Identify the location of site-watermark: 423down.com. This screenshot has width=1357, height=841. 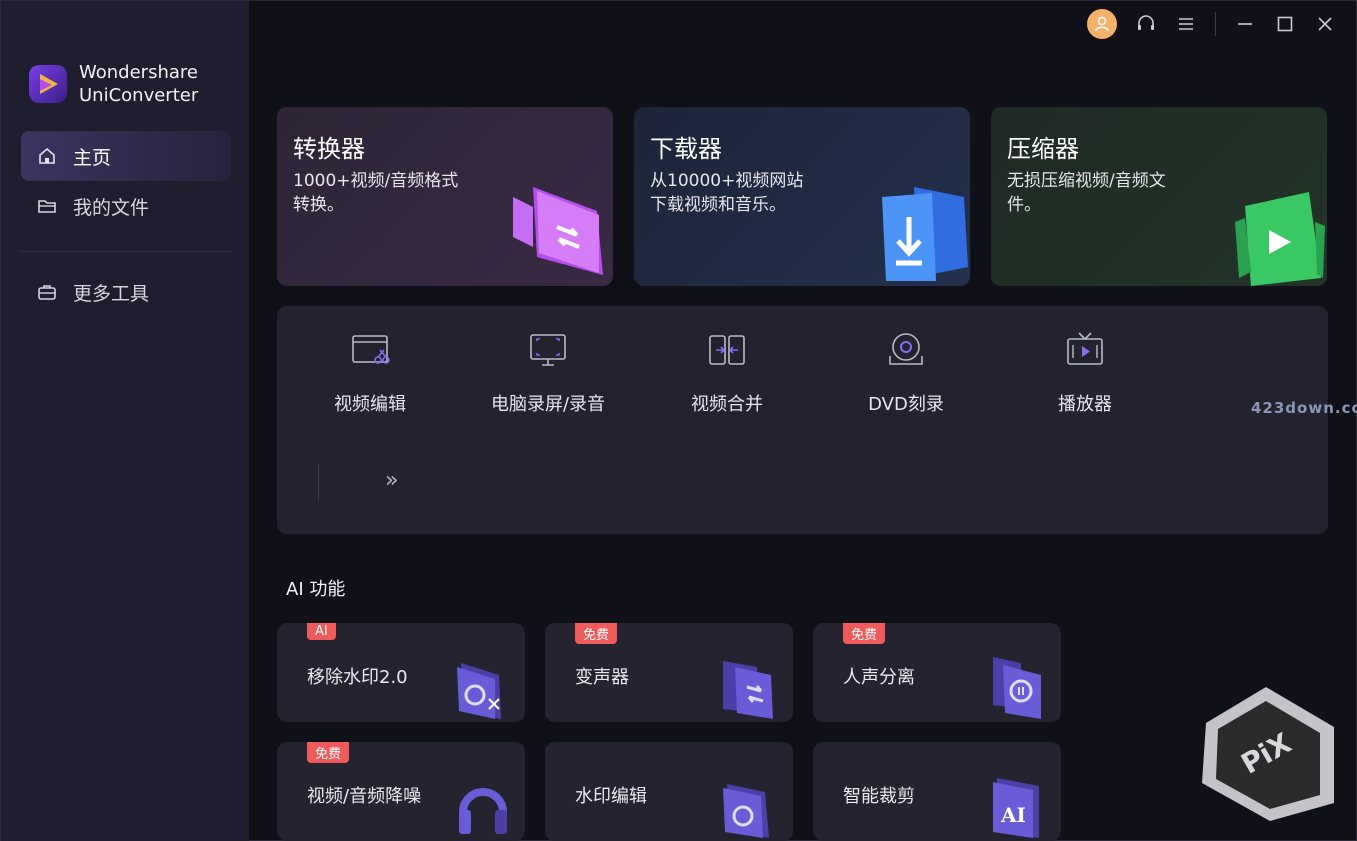
(1304, 408).